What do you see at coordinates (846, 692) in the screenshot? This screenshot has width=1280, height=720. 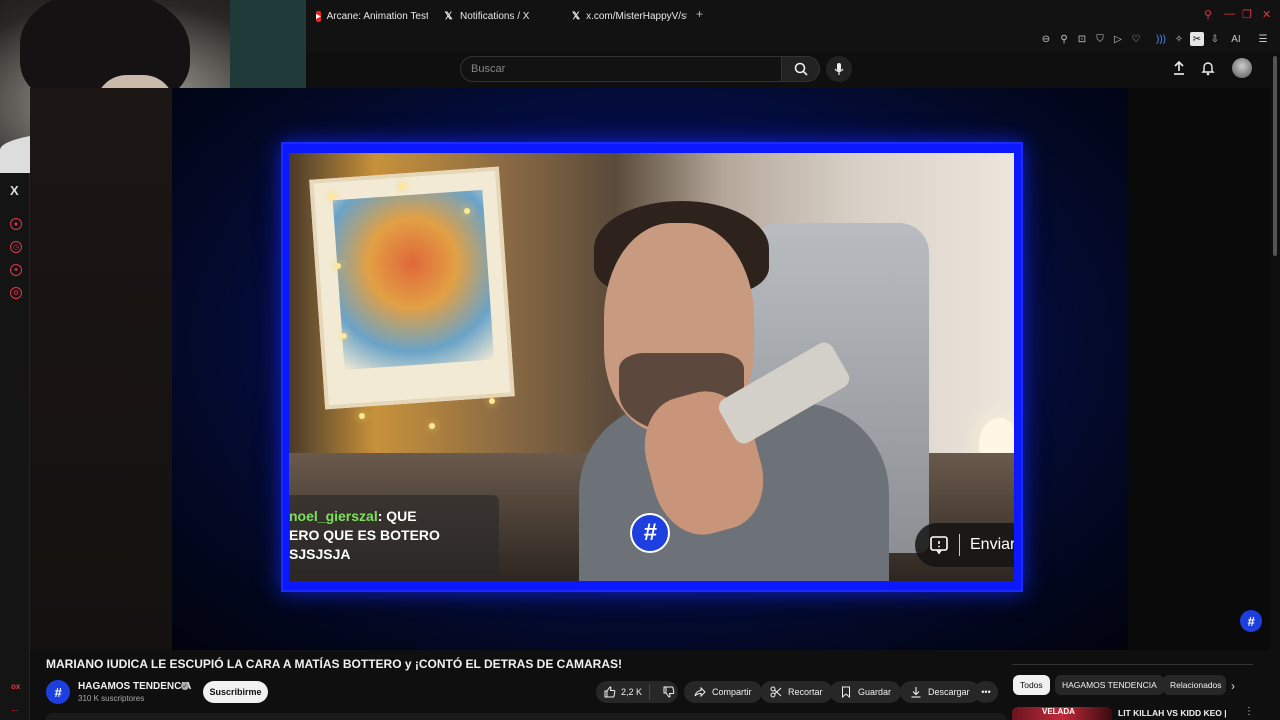 I see `bookmark-icon` at bounding box center [846, 692].